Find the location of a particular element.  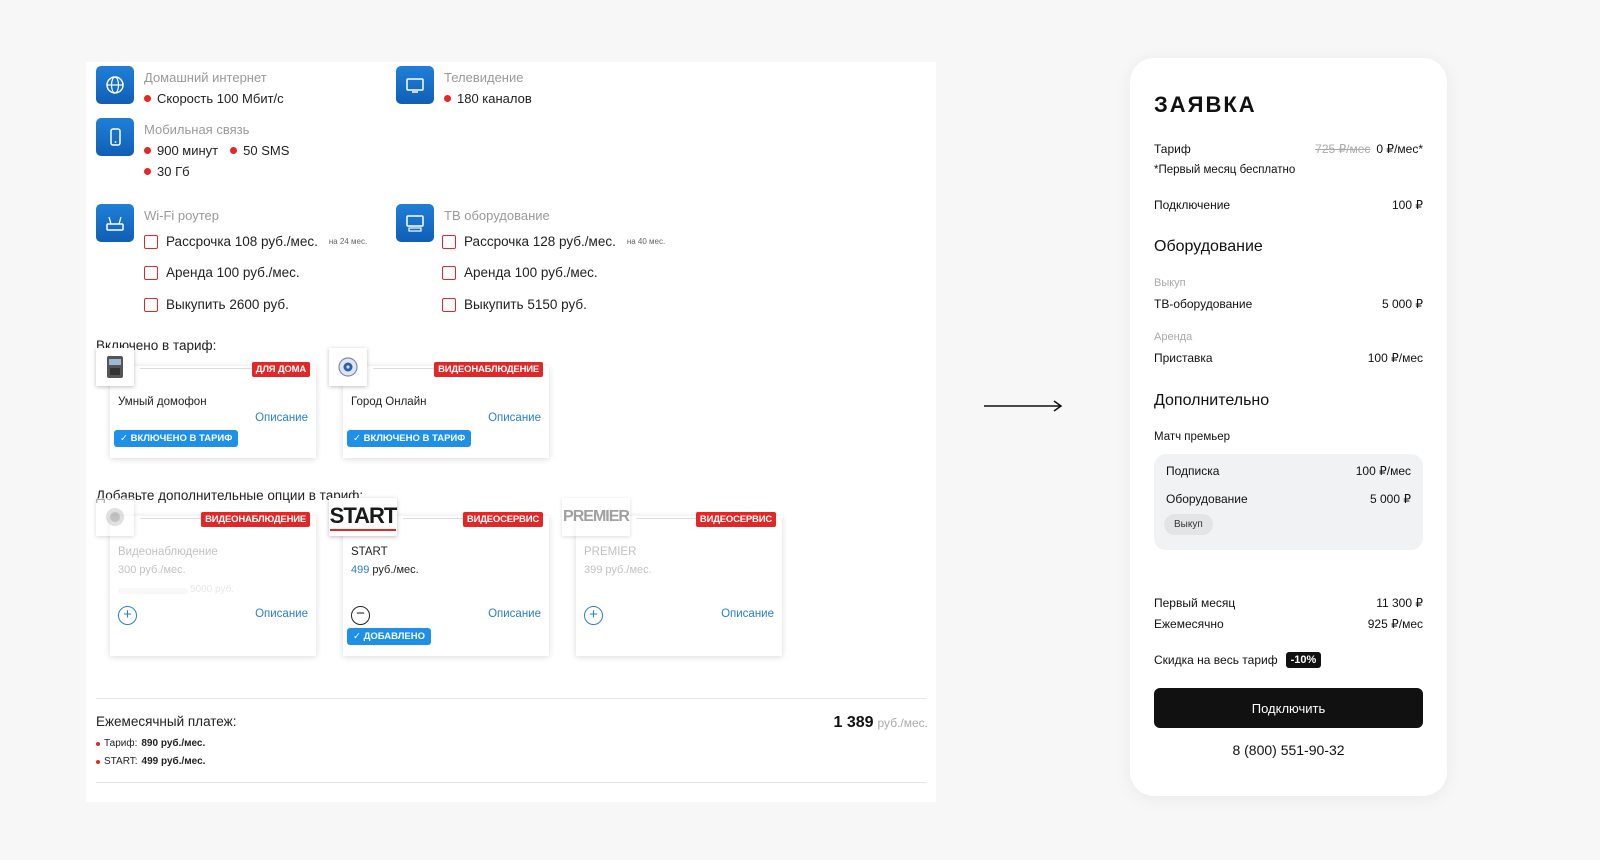

monthly-total: 1 389 руб./мес. is located at coordinates (880, 723).